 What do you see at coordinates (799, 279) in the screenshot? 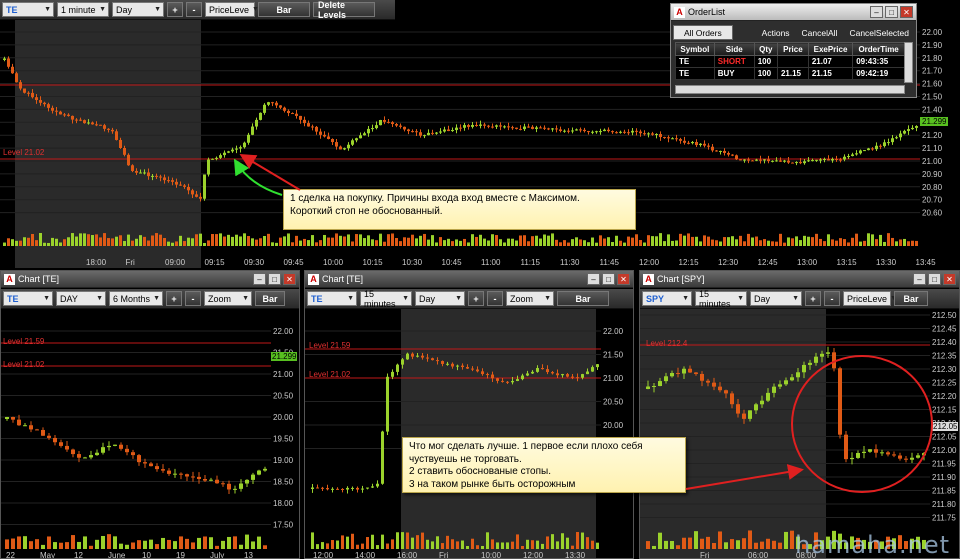
I see `window-titlebar: A Chart [SPY] – □ ✕` at bounding box center [799, 279].